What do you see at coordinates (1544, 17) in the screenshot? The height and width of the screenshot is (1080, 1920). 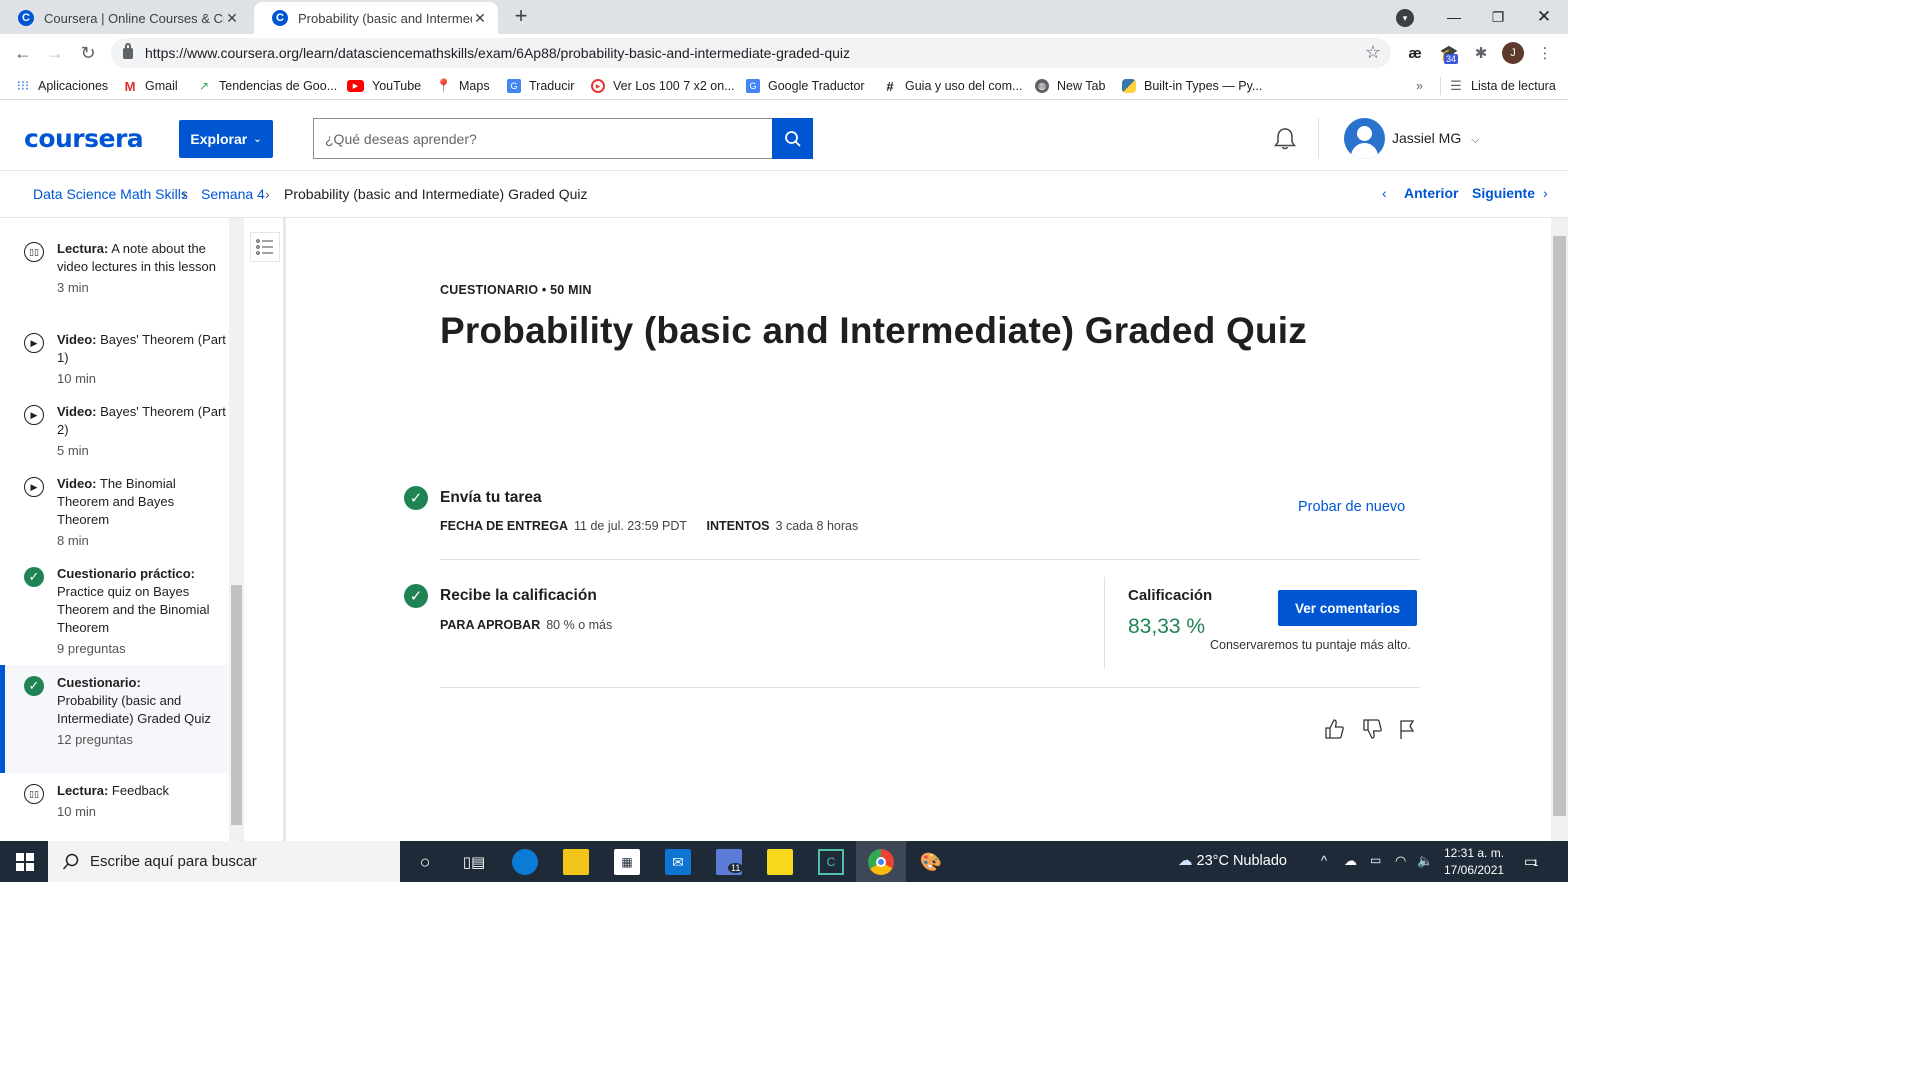 I see `close-window-button: ✕` at bounding box center [1544, 17].